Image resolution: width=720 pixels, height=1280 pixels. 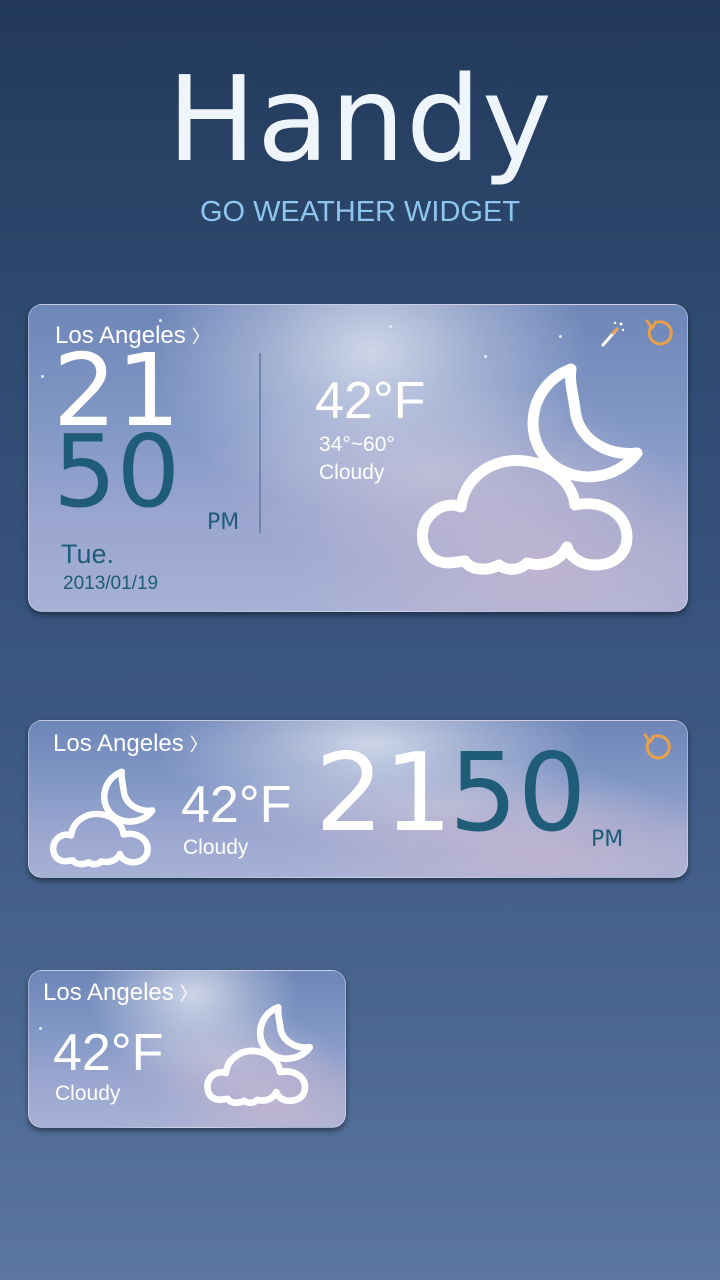 What do you see at coordinates (111, 583) in the screenshot?
I see `date-text: 2013/01/19` at bounding box center [111, 583].